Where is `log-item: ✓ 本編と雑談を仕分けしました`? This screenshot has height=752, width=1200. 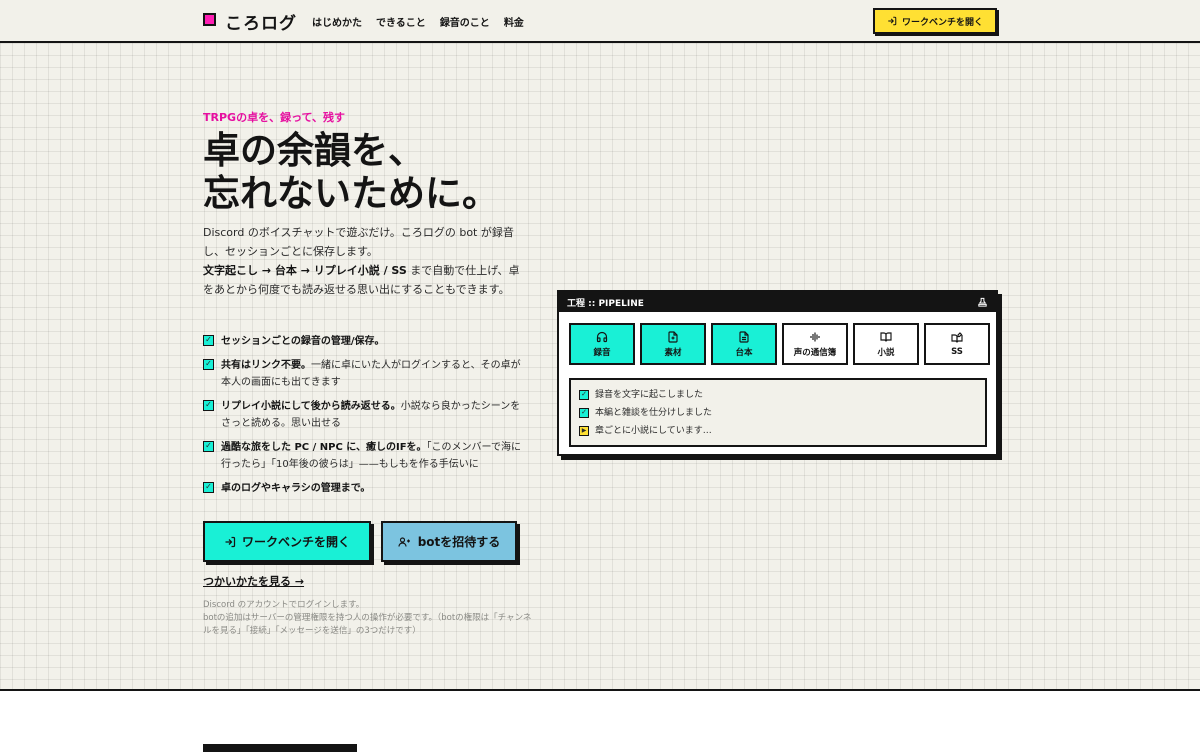
log-item: ✓ 本編と雑談を仕分けしました is located at coordinates (778, 413).